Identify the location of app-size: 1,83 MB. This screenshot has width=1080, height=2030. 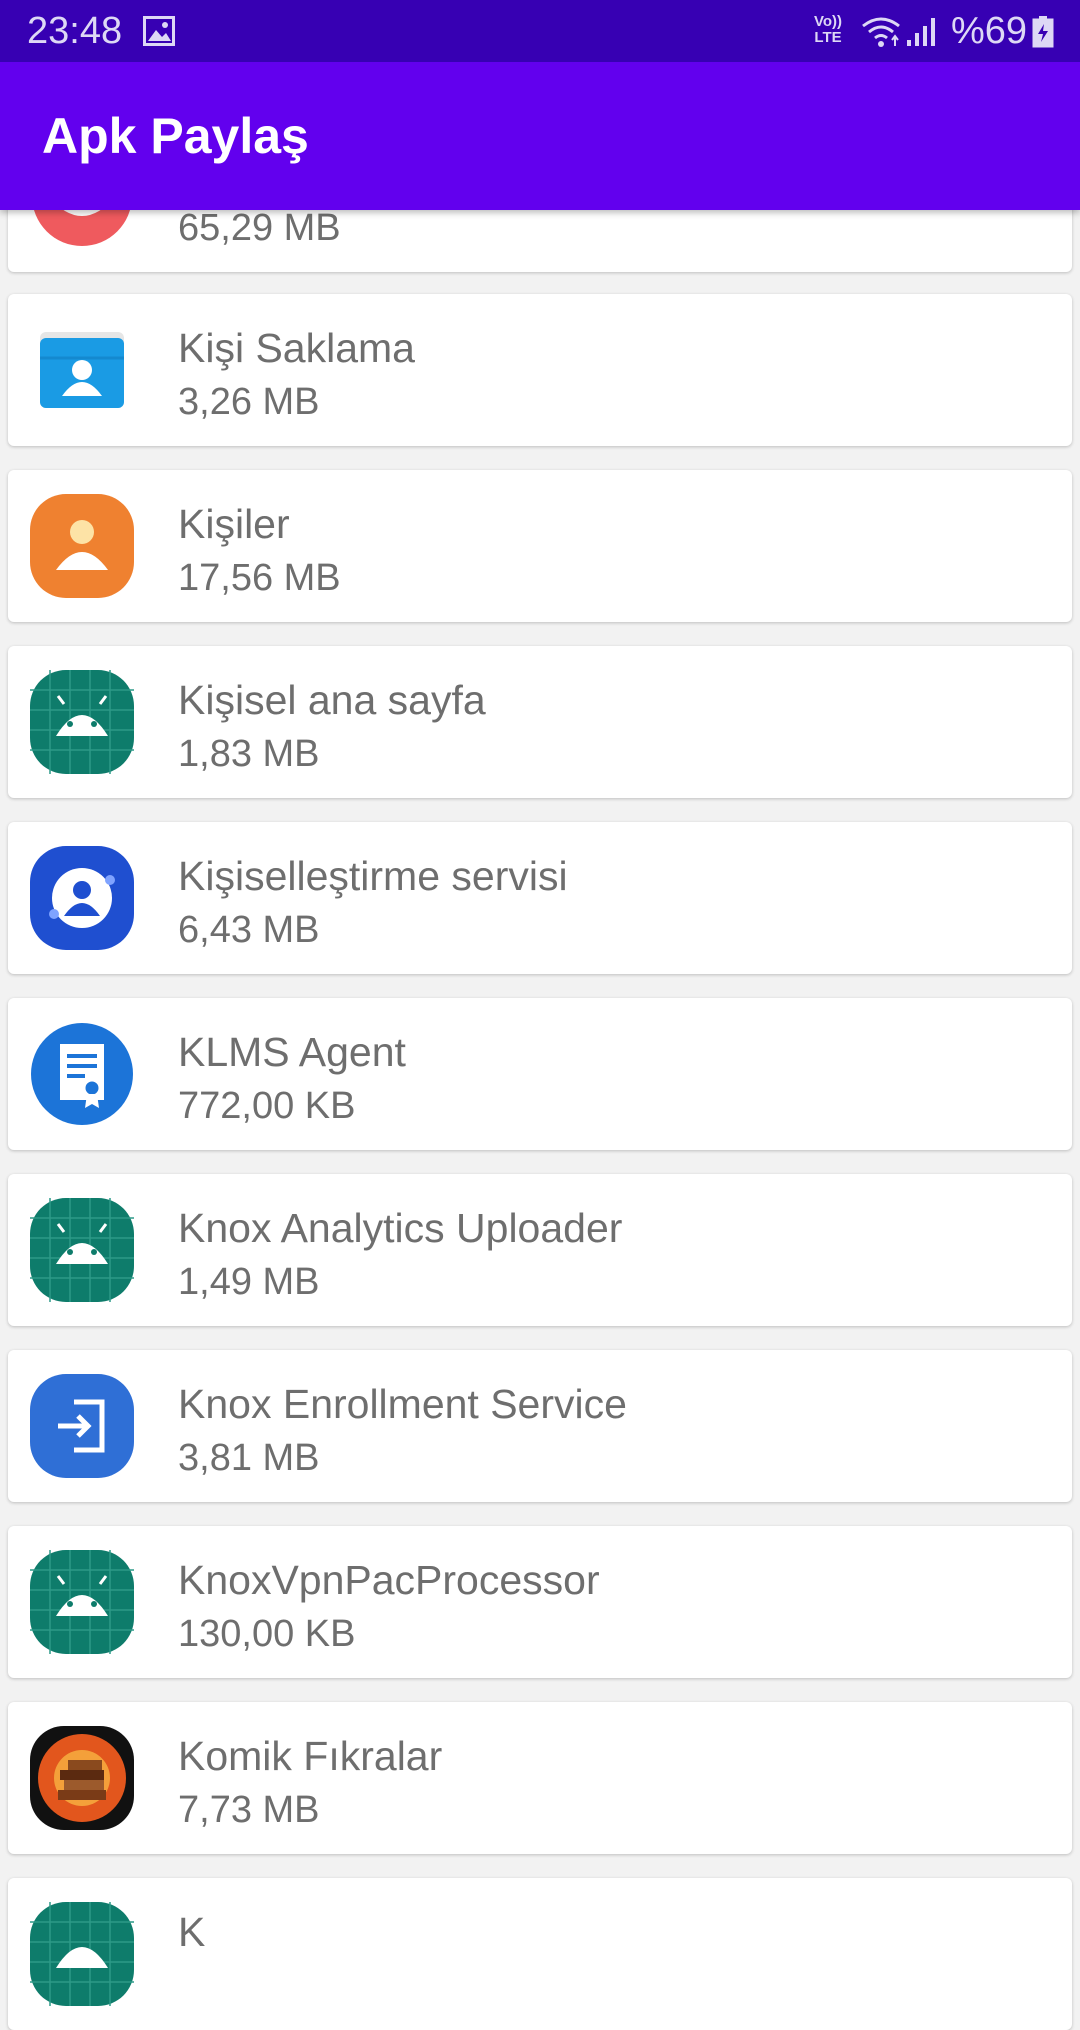
(249, 754).